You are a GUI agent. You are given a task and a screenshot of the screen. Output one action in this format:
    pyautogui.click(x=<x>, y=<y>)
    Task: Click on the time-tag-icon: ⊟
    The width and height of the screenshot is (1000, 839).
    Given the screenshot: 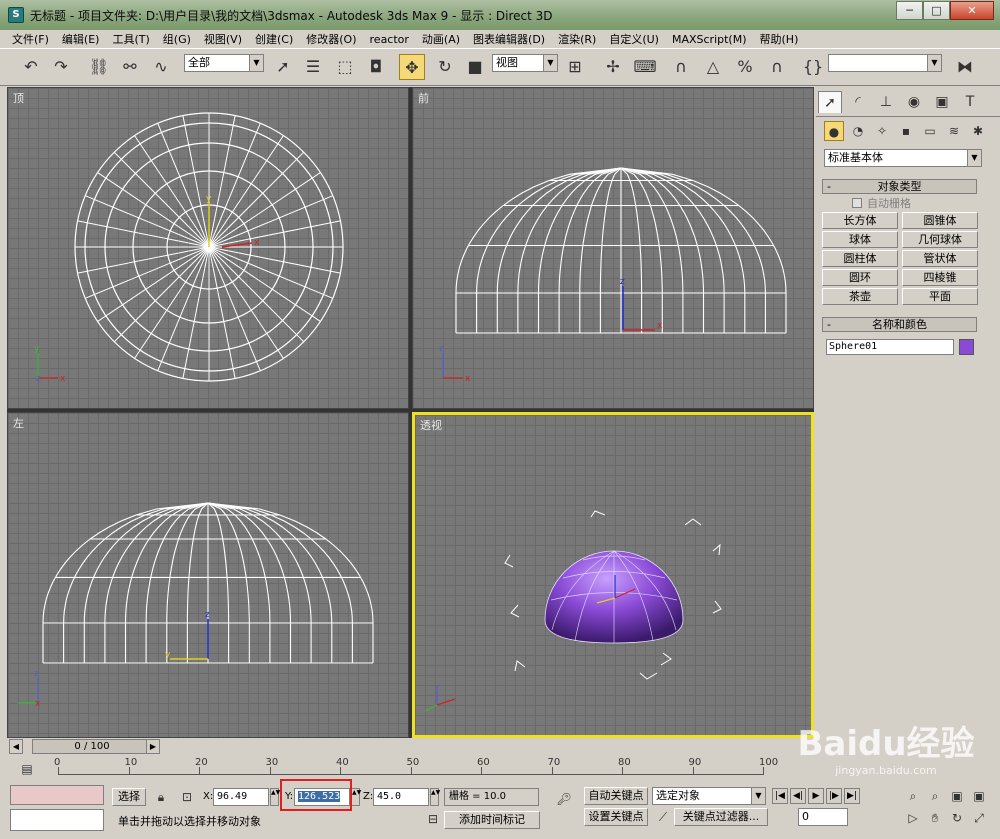 What is the action you would take?
    pyautogui.click(x=433, y=819)
    